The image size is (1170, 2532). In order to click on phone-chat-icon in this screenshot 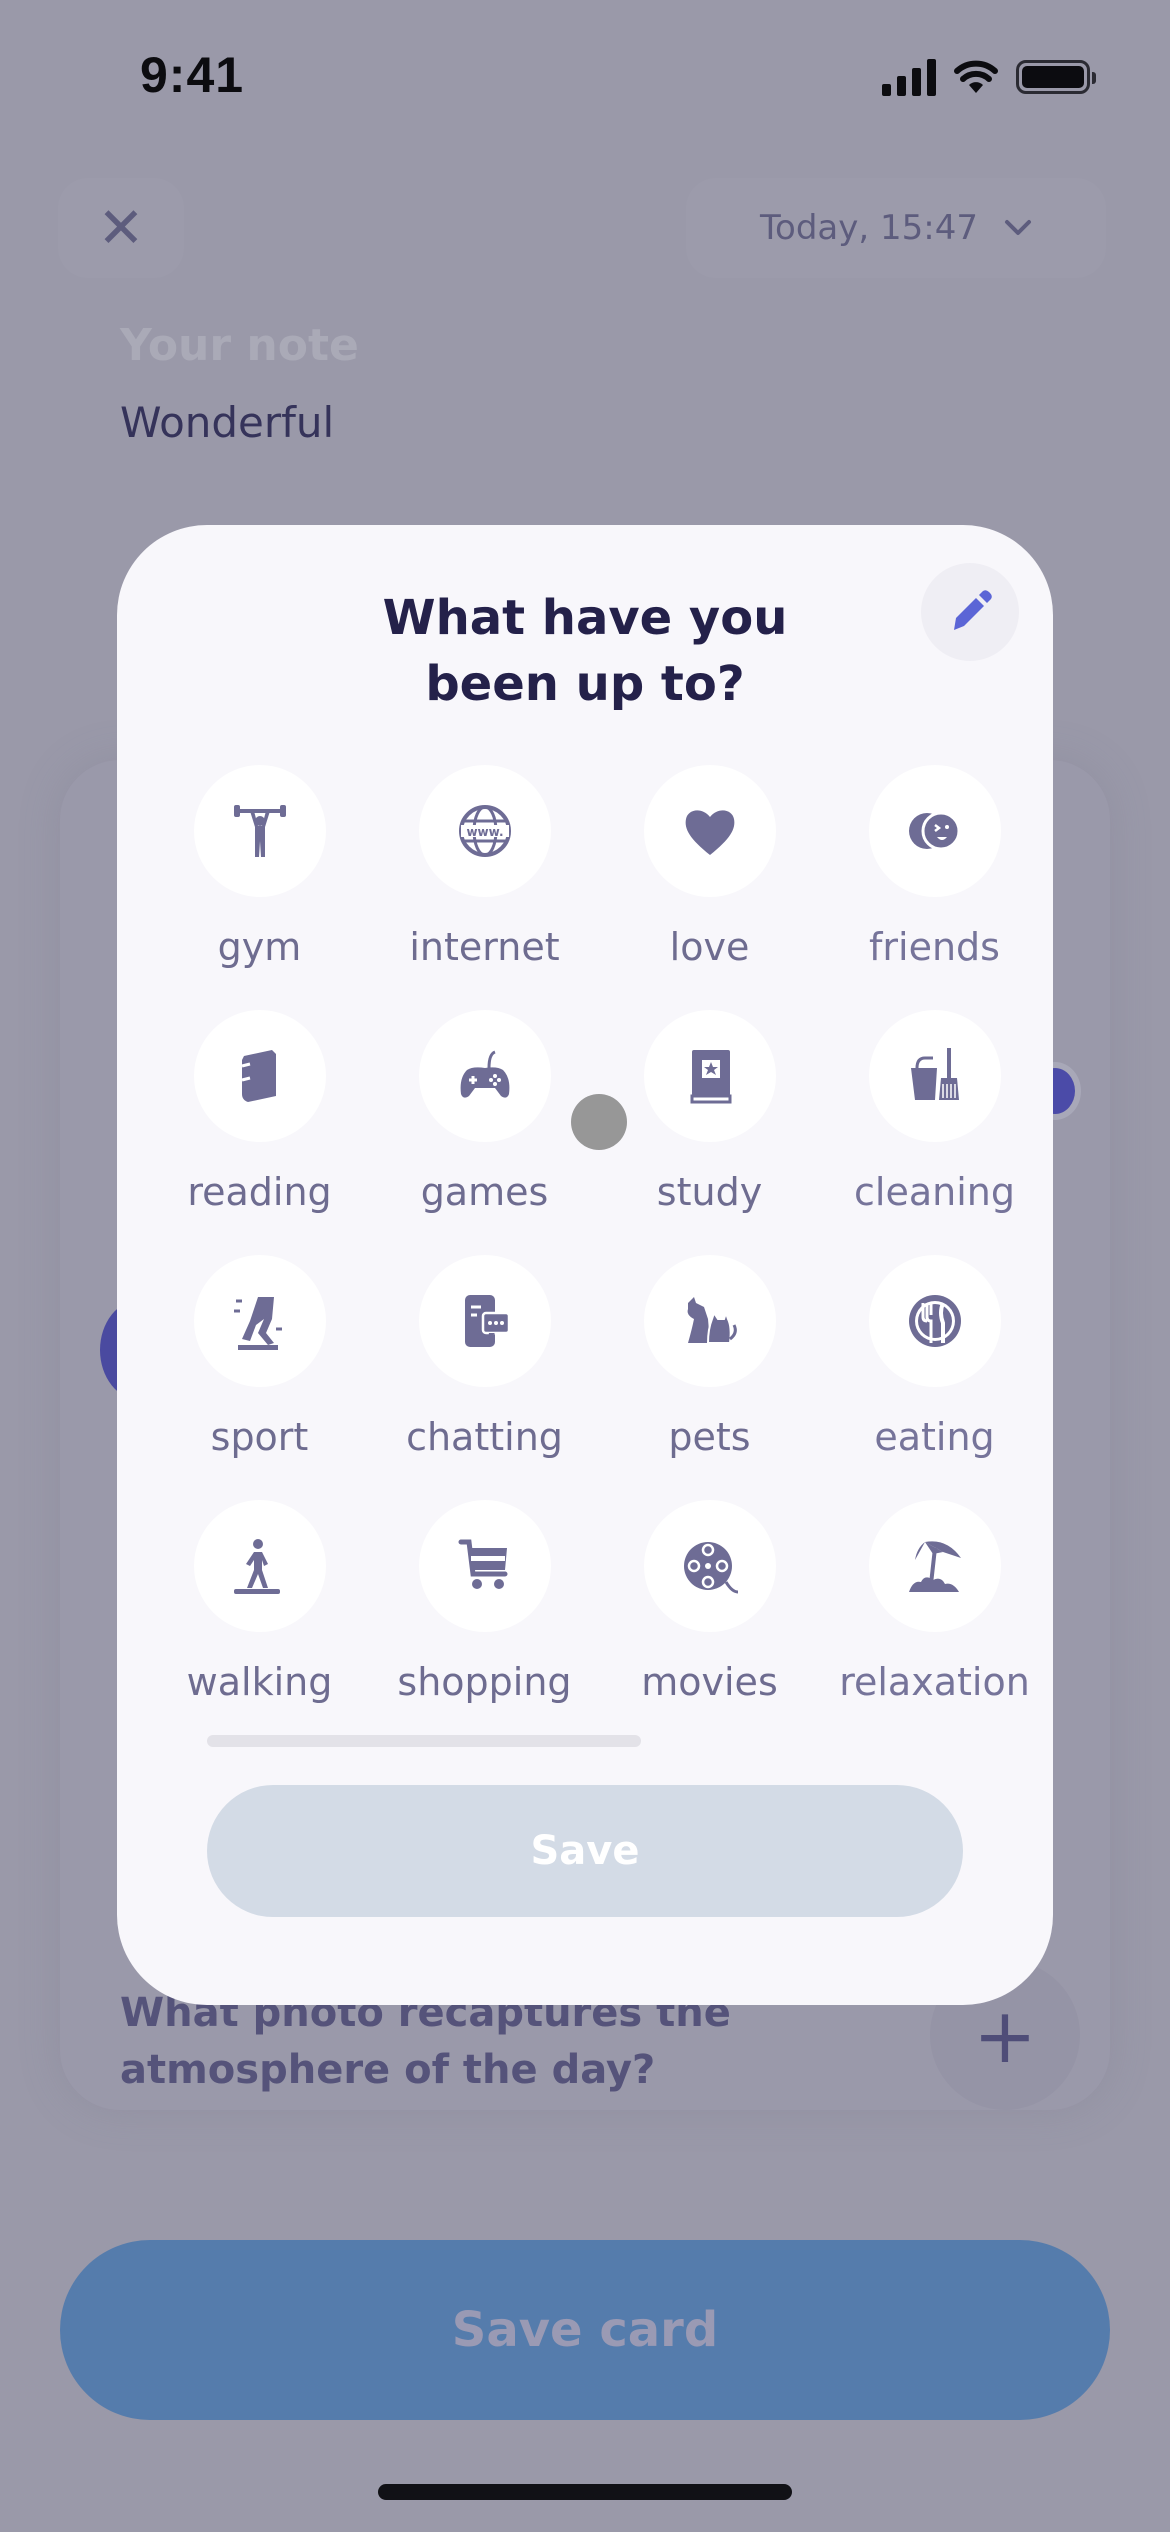, I will do `click(487, 1321)`.